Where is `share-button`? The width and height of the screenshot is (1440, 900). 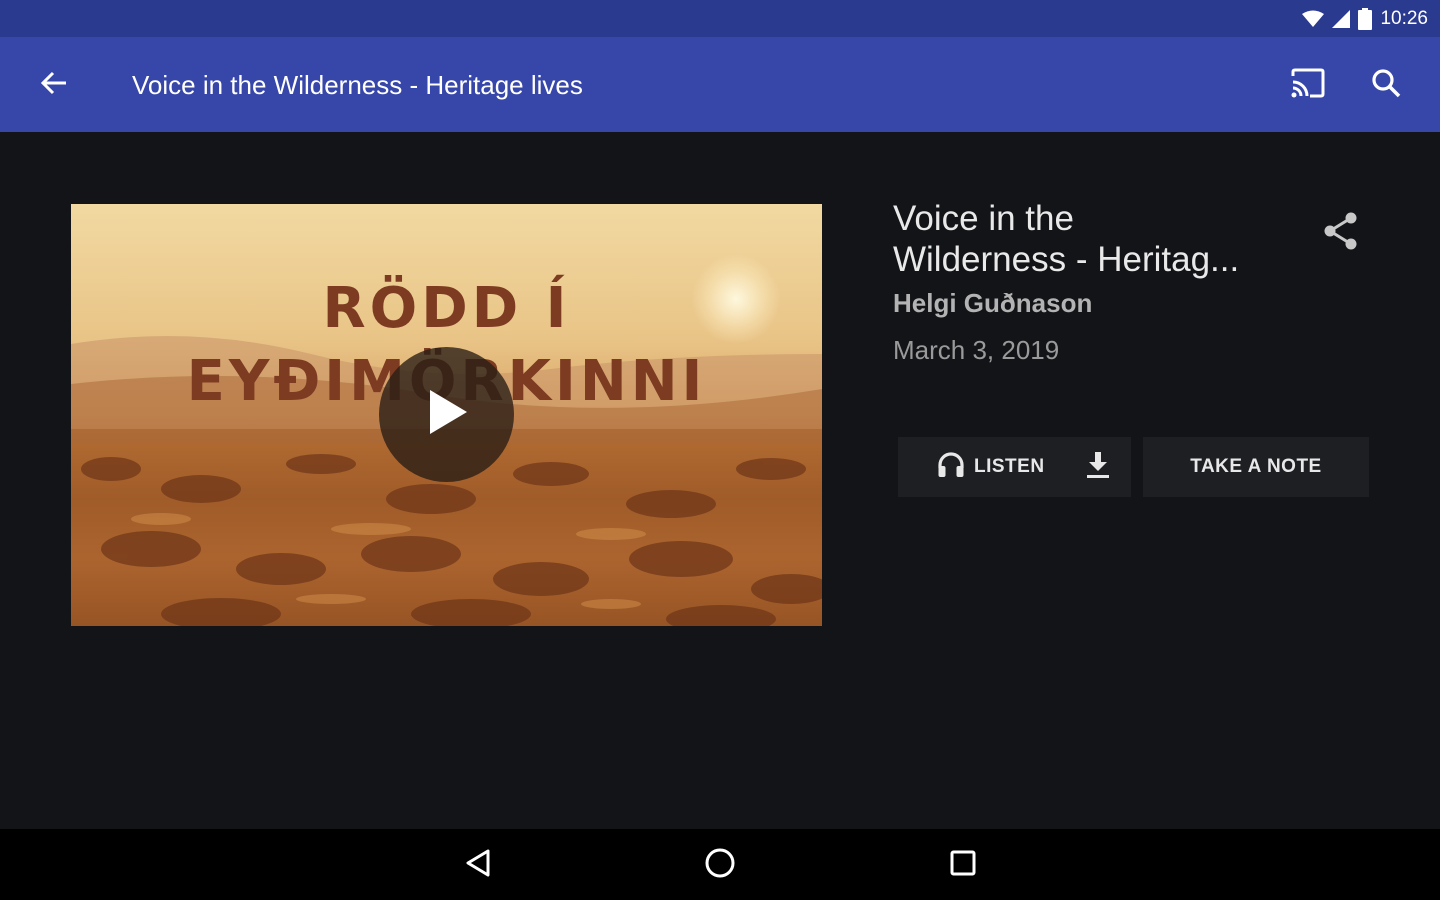 share-button is located at coordinates (1341, 233).